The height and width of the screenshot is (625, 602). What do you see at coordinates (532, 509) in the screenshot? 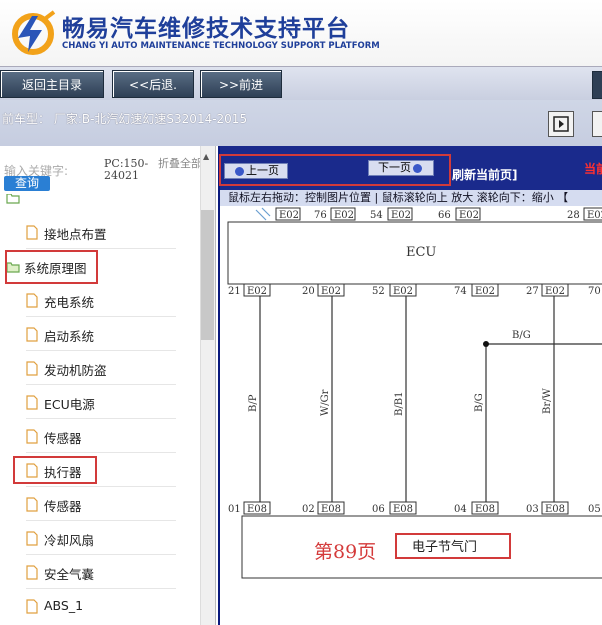
I see `svg-text: 03` at bounding box center [532, 509].